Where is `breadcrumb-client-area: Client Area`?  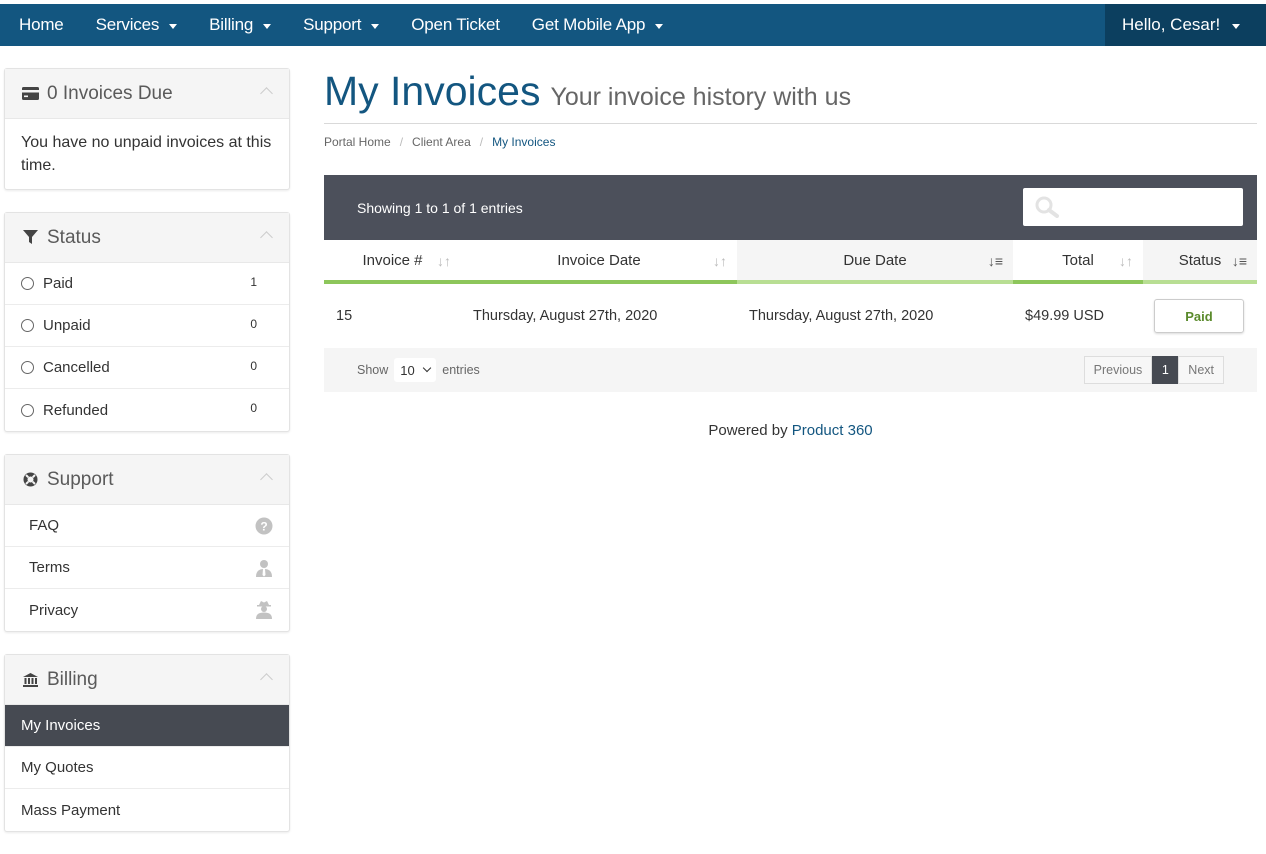 breadcrumb-client-area: Client Area is located at coordinates (441, 142).